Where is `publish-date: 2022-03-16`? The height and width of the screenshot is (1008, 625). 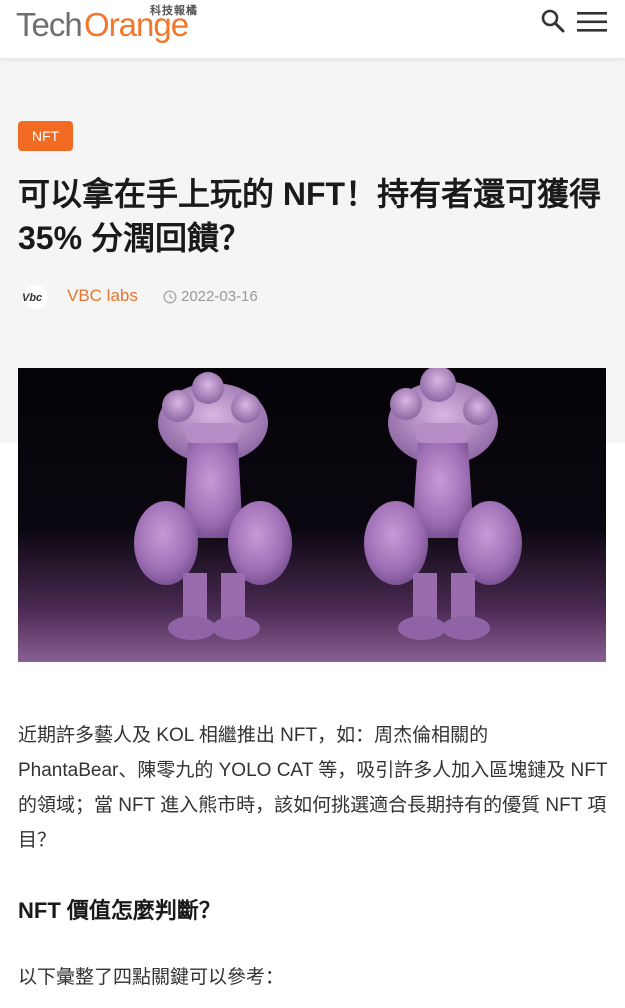
publish-date: 2022-03-16 is located at coordinates (219, 296).